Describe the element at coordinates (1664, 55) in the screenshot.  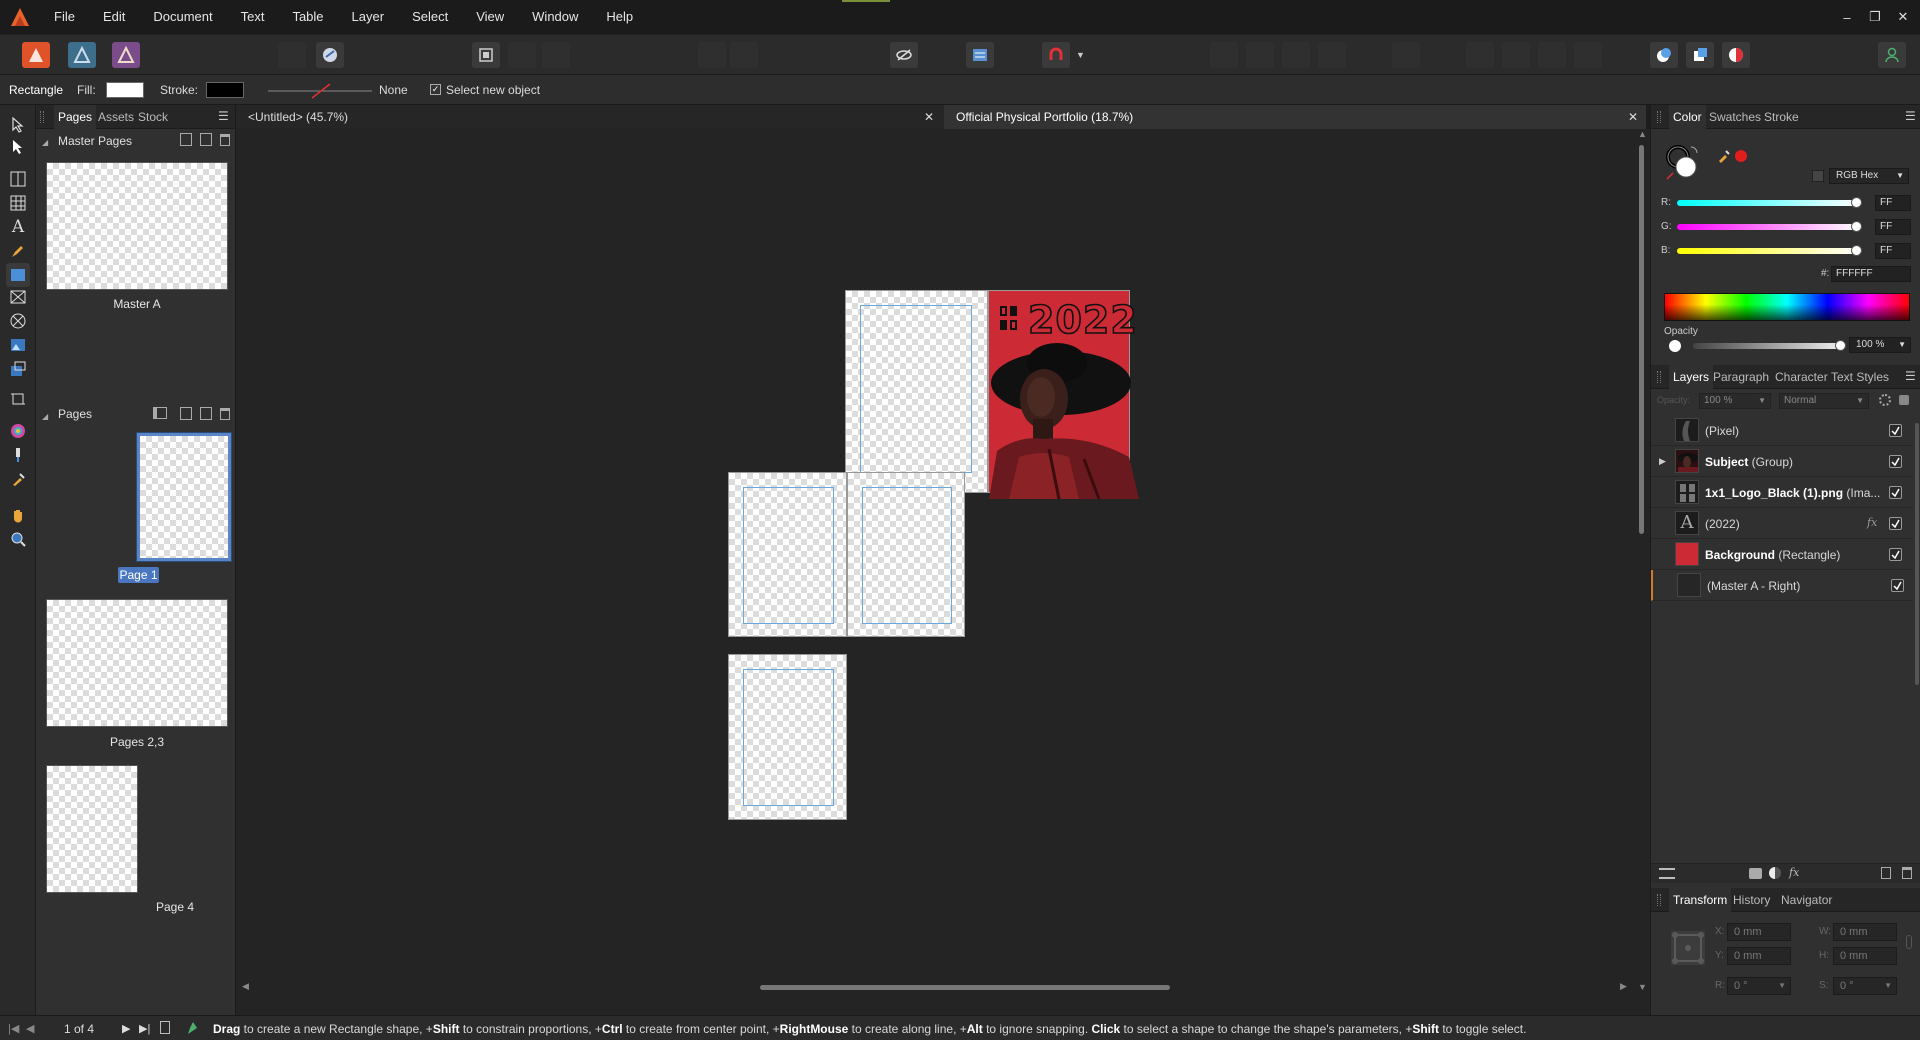
I see `boolean-add-icon` at that location.